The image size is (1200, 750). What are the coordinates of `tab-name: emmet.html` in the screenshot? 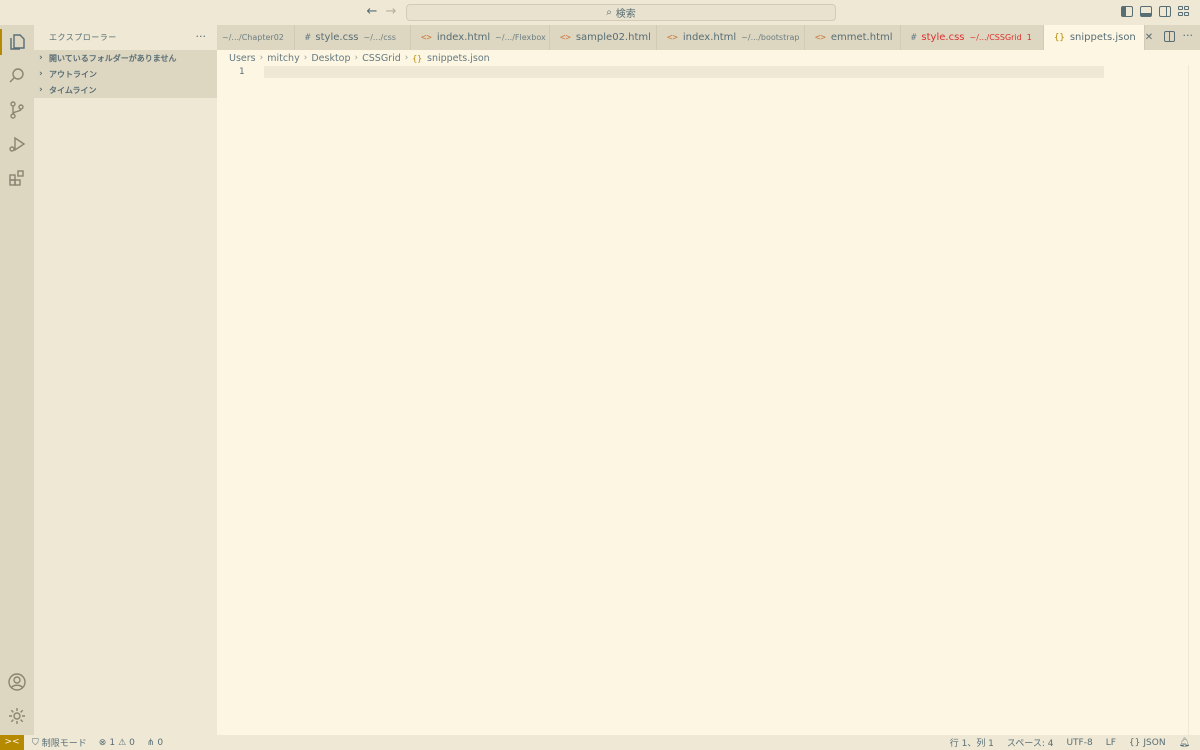 It's located at (861, 37).